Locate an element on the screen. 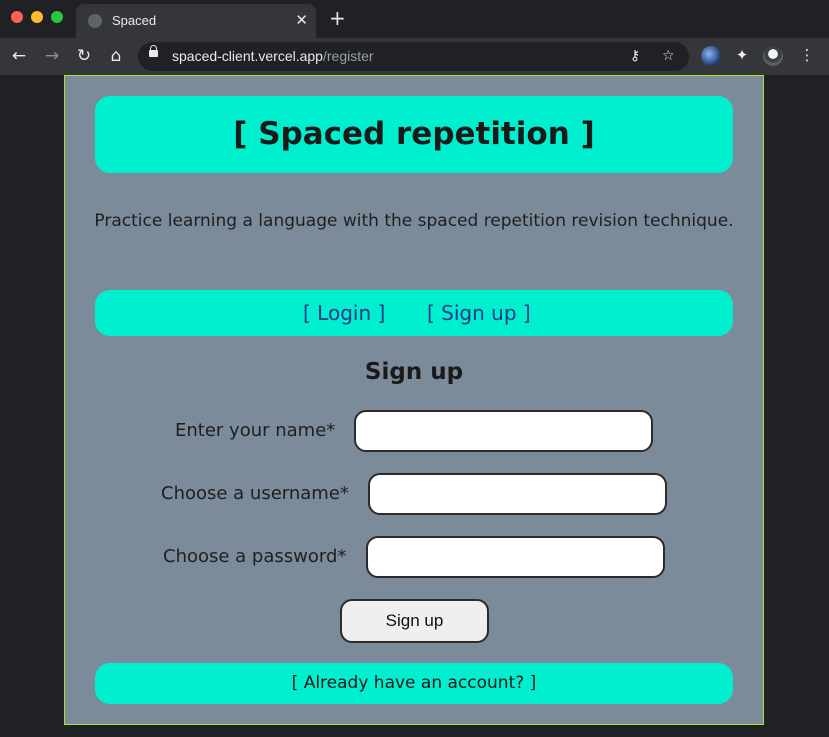  footer-bar: [ Already have an account? ] is located at coordinates (414, 683).